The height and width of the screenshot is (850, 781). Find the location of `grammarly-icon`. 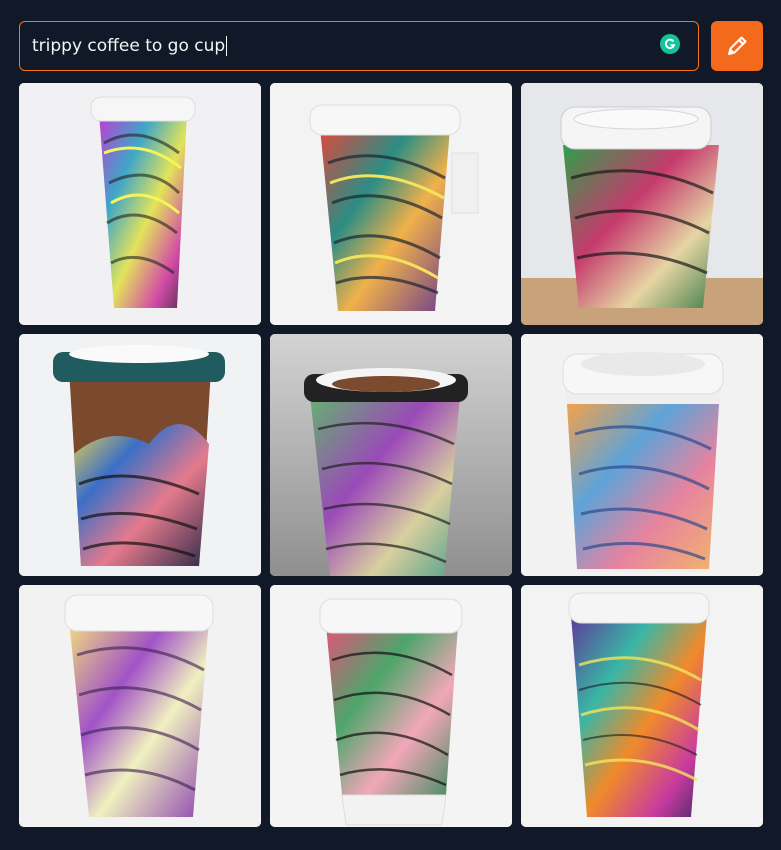

grammarly-icon is located at coordinates (670, 44).